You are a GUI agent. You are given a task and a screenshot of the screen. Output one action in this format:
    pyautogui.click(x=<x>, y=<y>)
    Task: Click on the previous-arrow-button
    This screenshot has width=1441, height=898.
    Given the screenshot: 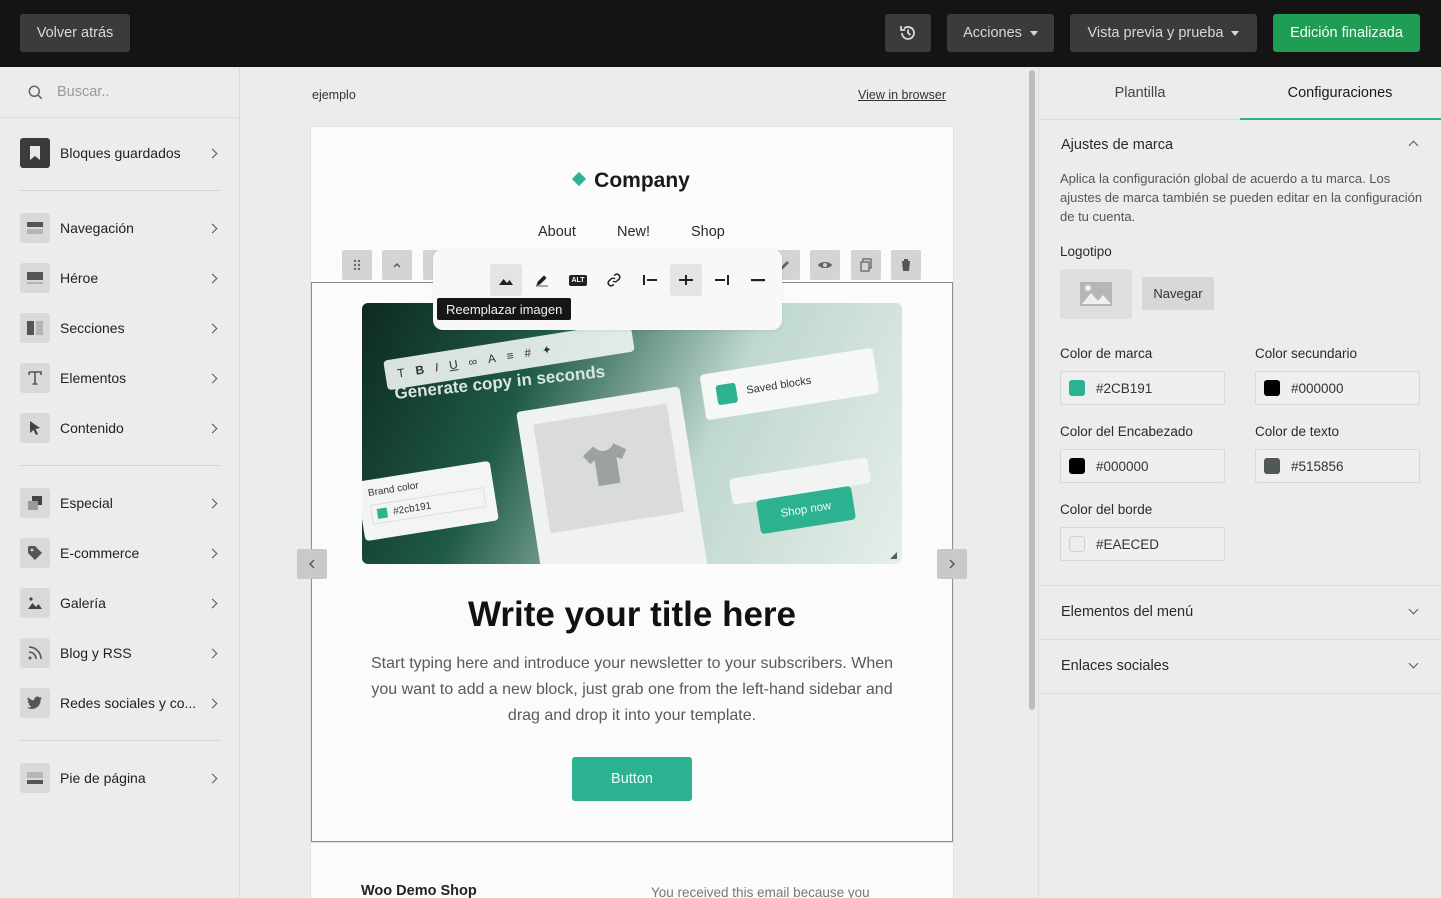 What is the action you would take?
    pyautogui.click(x=312, y=564)
    